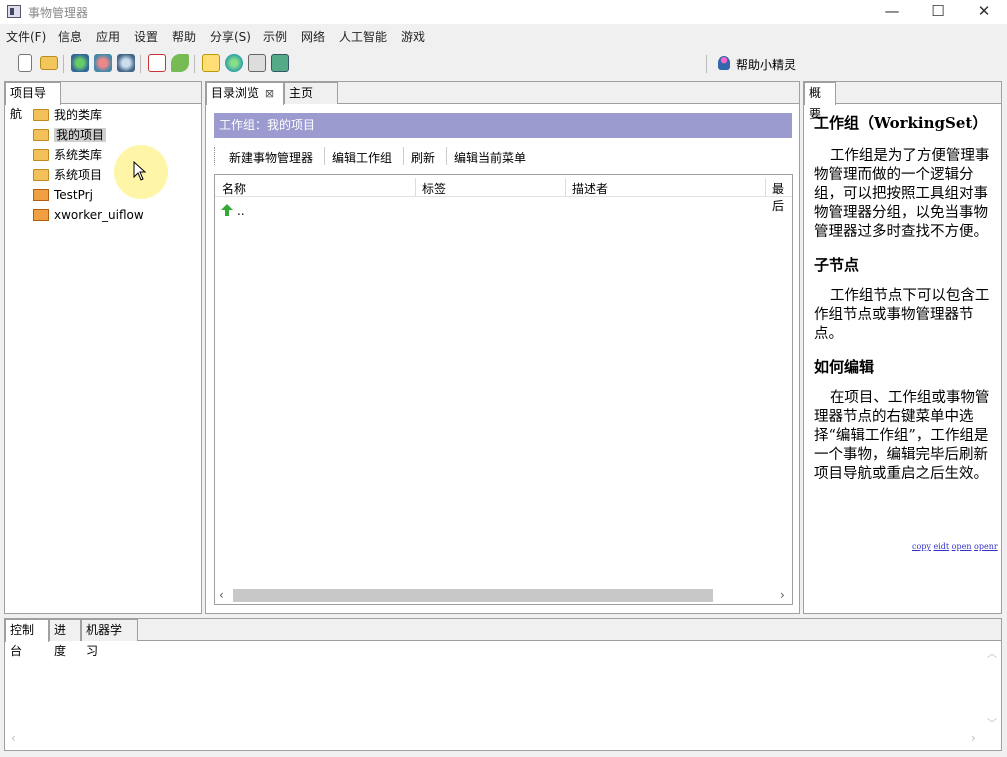 This screenshot has height=757, width=1007. I want to click on settings-globe-icon, so click(126, 63).